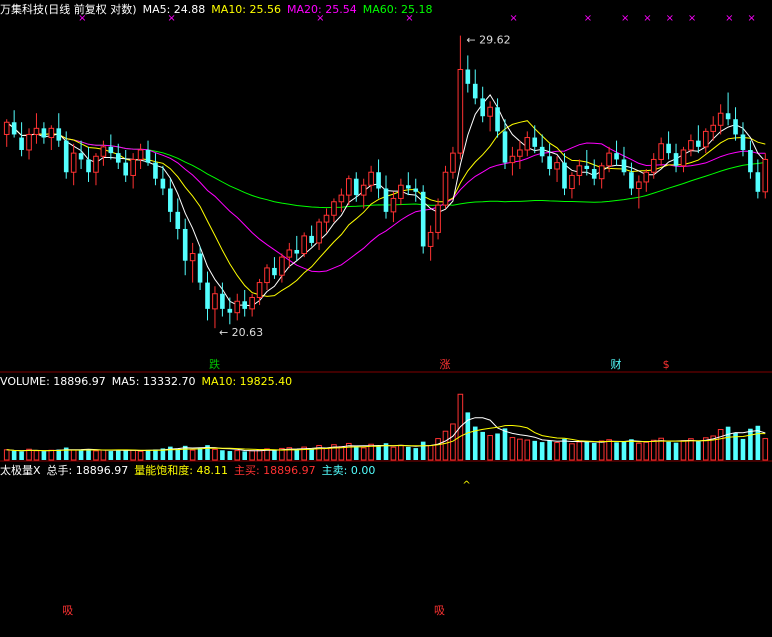 This screenshot has width=772, height=637. What do you see at coordinates (444, 364) in the screenshot?
I see `event-tag-up: 涨` at bounding box center [444, 364].